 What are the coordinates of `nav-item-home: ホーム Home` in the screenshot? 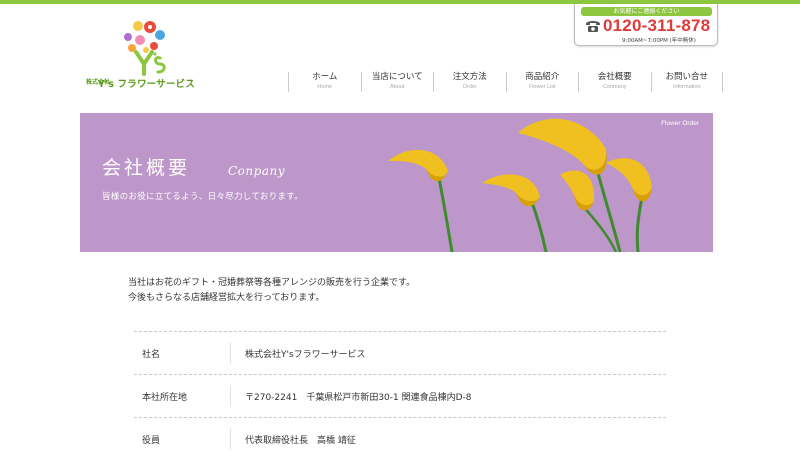 It's located at (324, 82).